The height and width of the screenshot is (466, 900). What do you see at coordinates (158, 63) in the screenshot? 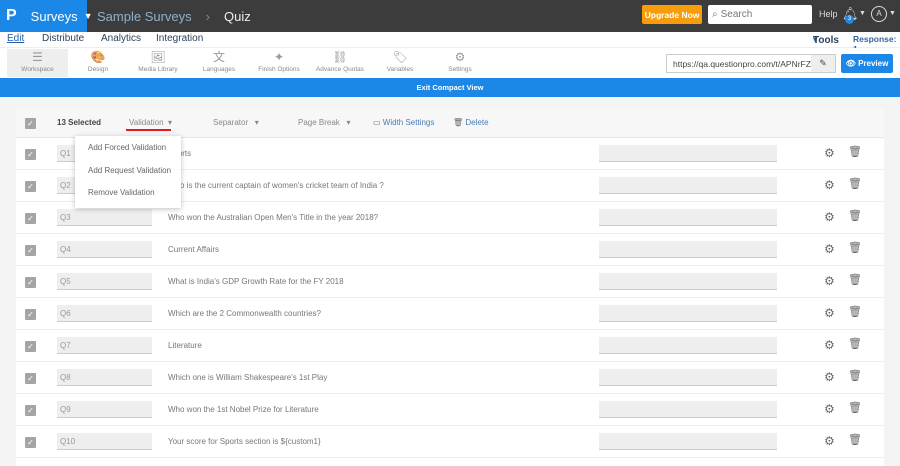
I see `toolbar-media-library: 🖼 Media Library` at bounding box center [158, 63].